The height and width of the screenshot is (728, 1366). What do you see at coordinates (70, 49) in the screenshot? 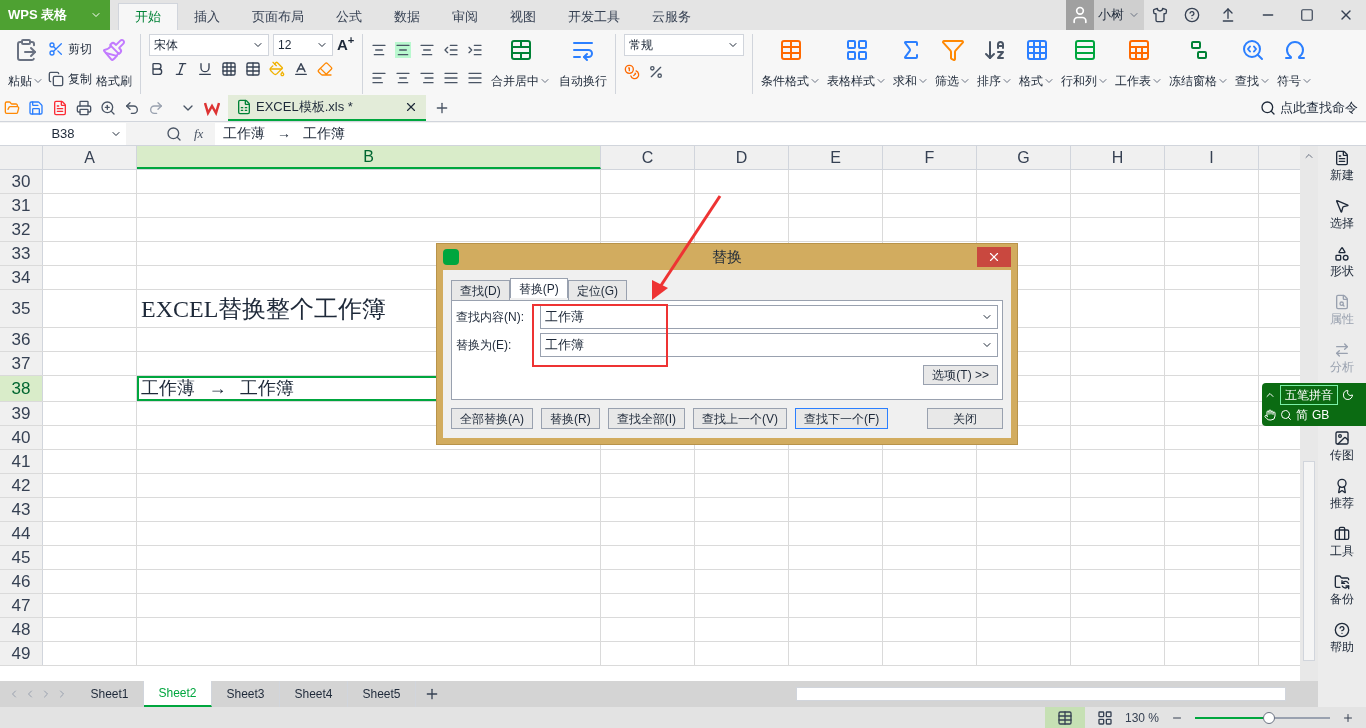
I see `cut-button: 剪切` at bounding box center [70, 49].